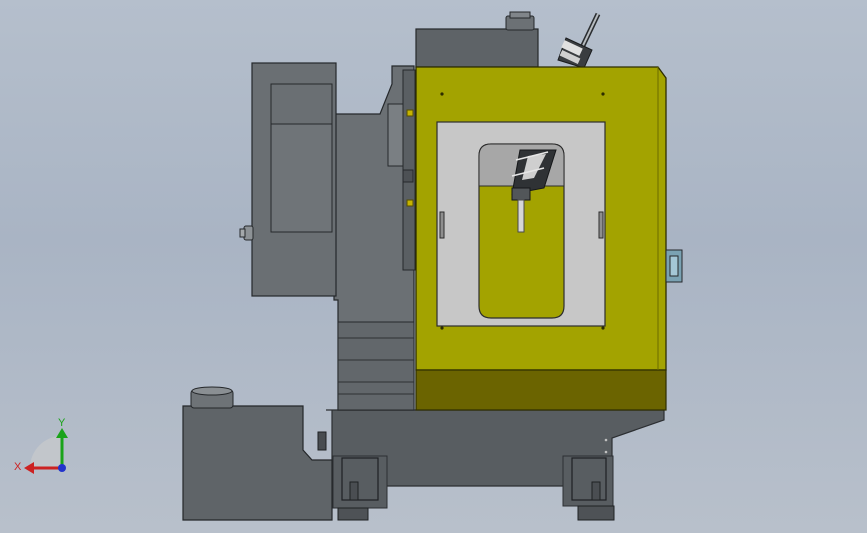 Image resolution: width=867 pixels, height=533 pixels. What do you see at coordinates (18, 467) in the screenshot?
I see `x-axis-label: X` at bounding box center [18, 467].